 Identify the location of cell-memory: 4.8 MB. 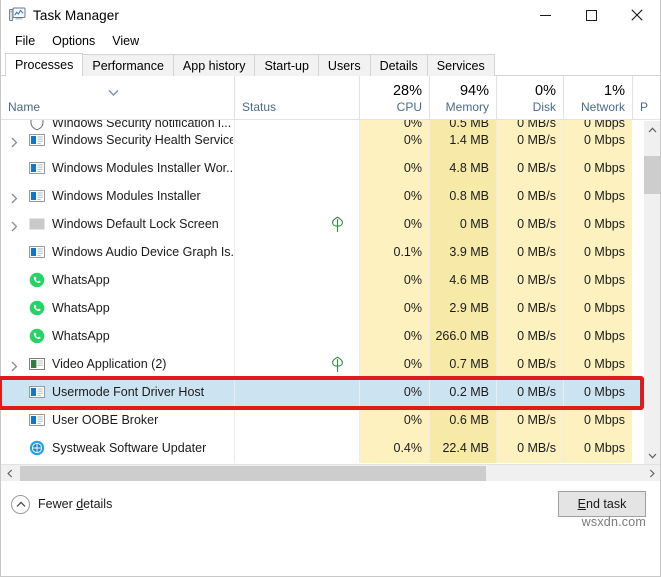
(469, 168).